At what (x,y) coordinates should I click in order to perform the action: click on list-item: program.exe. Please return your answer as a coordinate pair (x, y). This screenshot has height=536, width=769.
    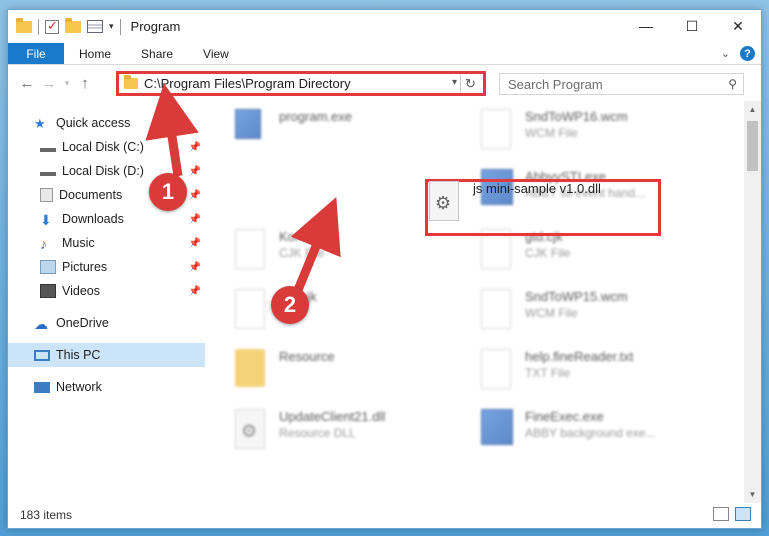
    Looking at the image, I should click on (355, 137).